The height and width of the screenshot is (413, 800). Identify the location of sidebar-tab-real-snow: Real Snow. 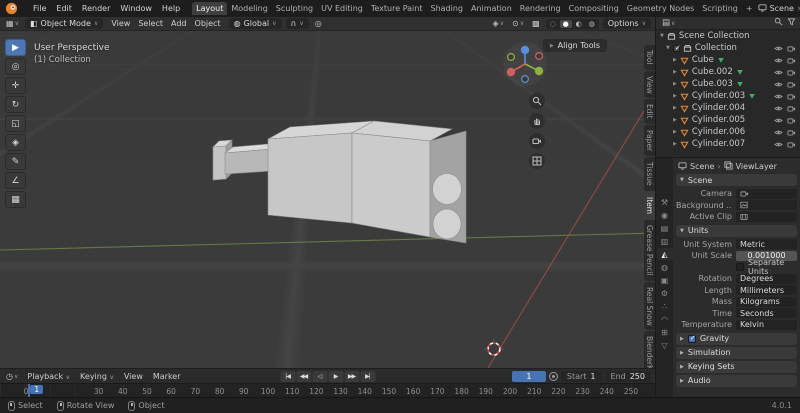
(649, 306).